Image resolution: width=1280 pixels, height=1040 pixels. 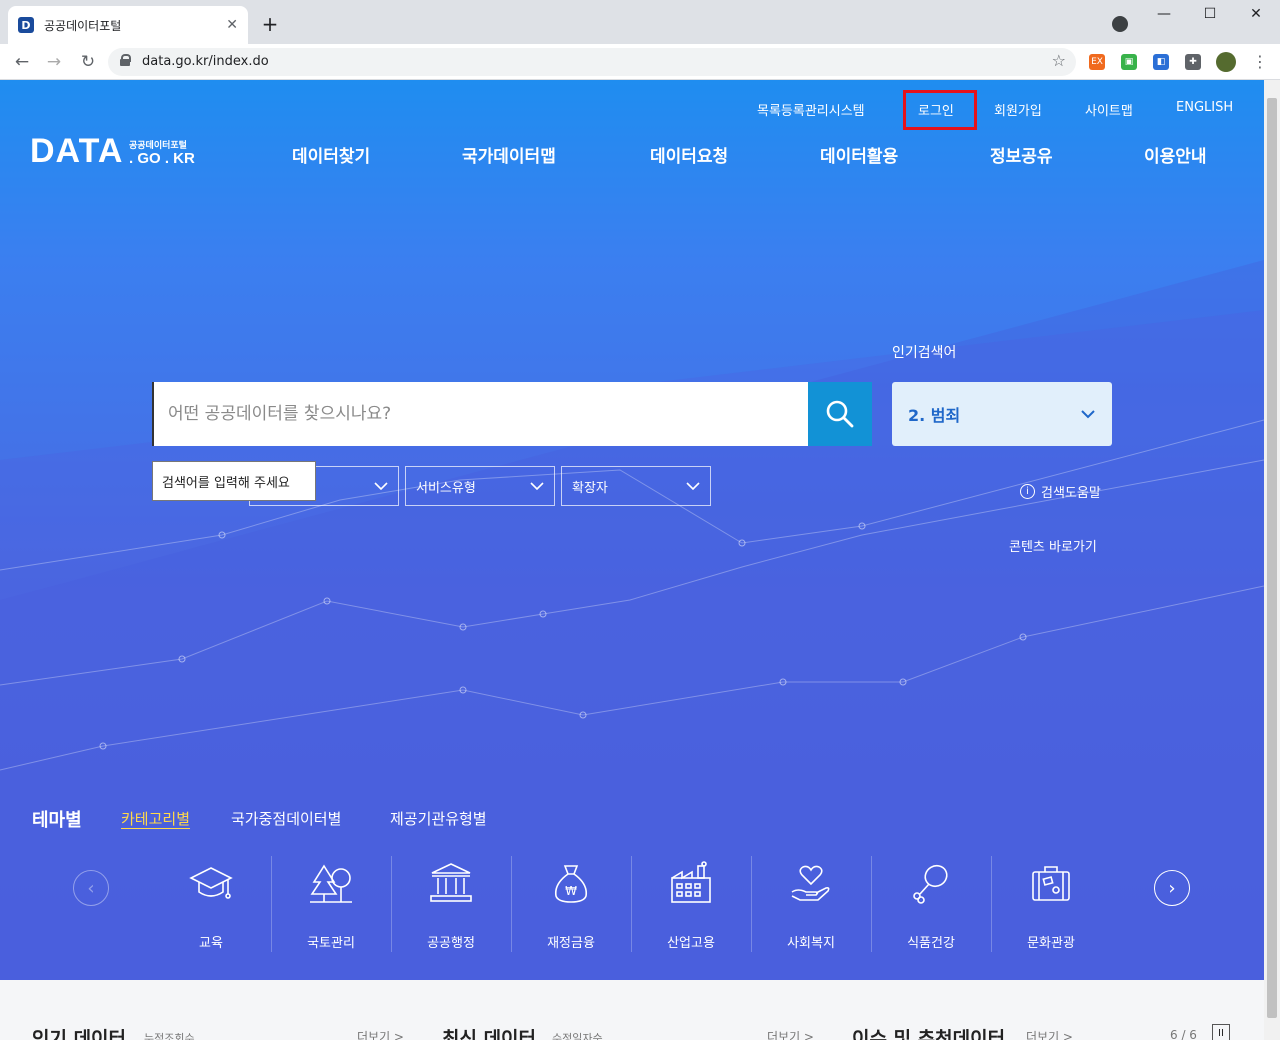 I want to click on site-favicon-icon: D, so click(x=26, y=25).